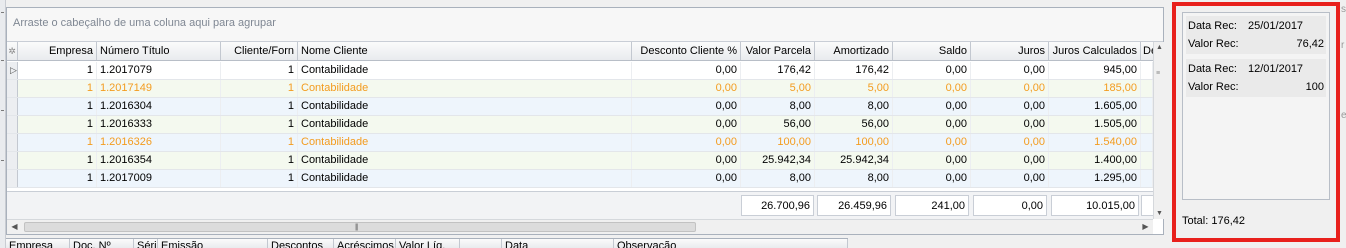 The width and height of the screenshot is (1346, 248). What do you see at coordinates (465, 51) in the screenshot?
I see `col-nome-cliente: Nome Cliente` at bounding box center [465, 51].